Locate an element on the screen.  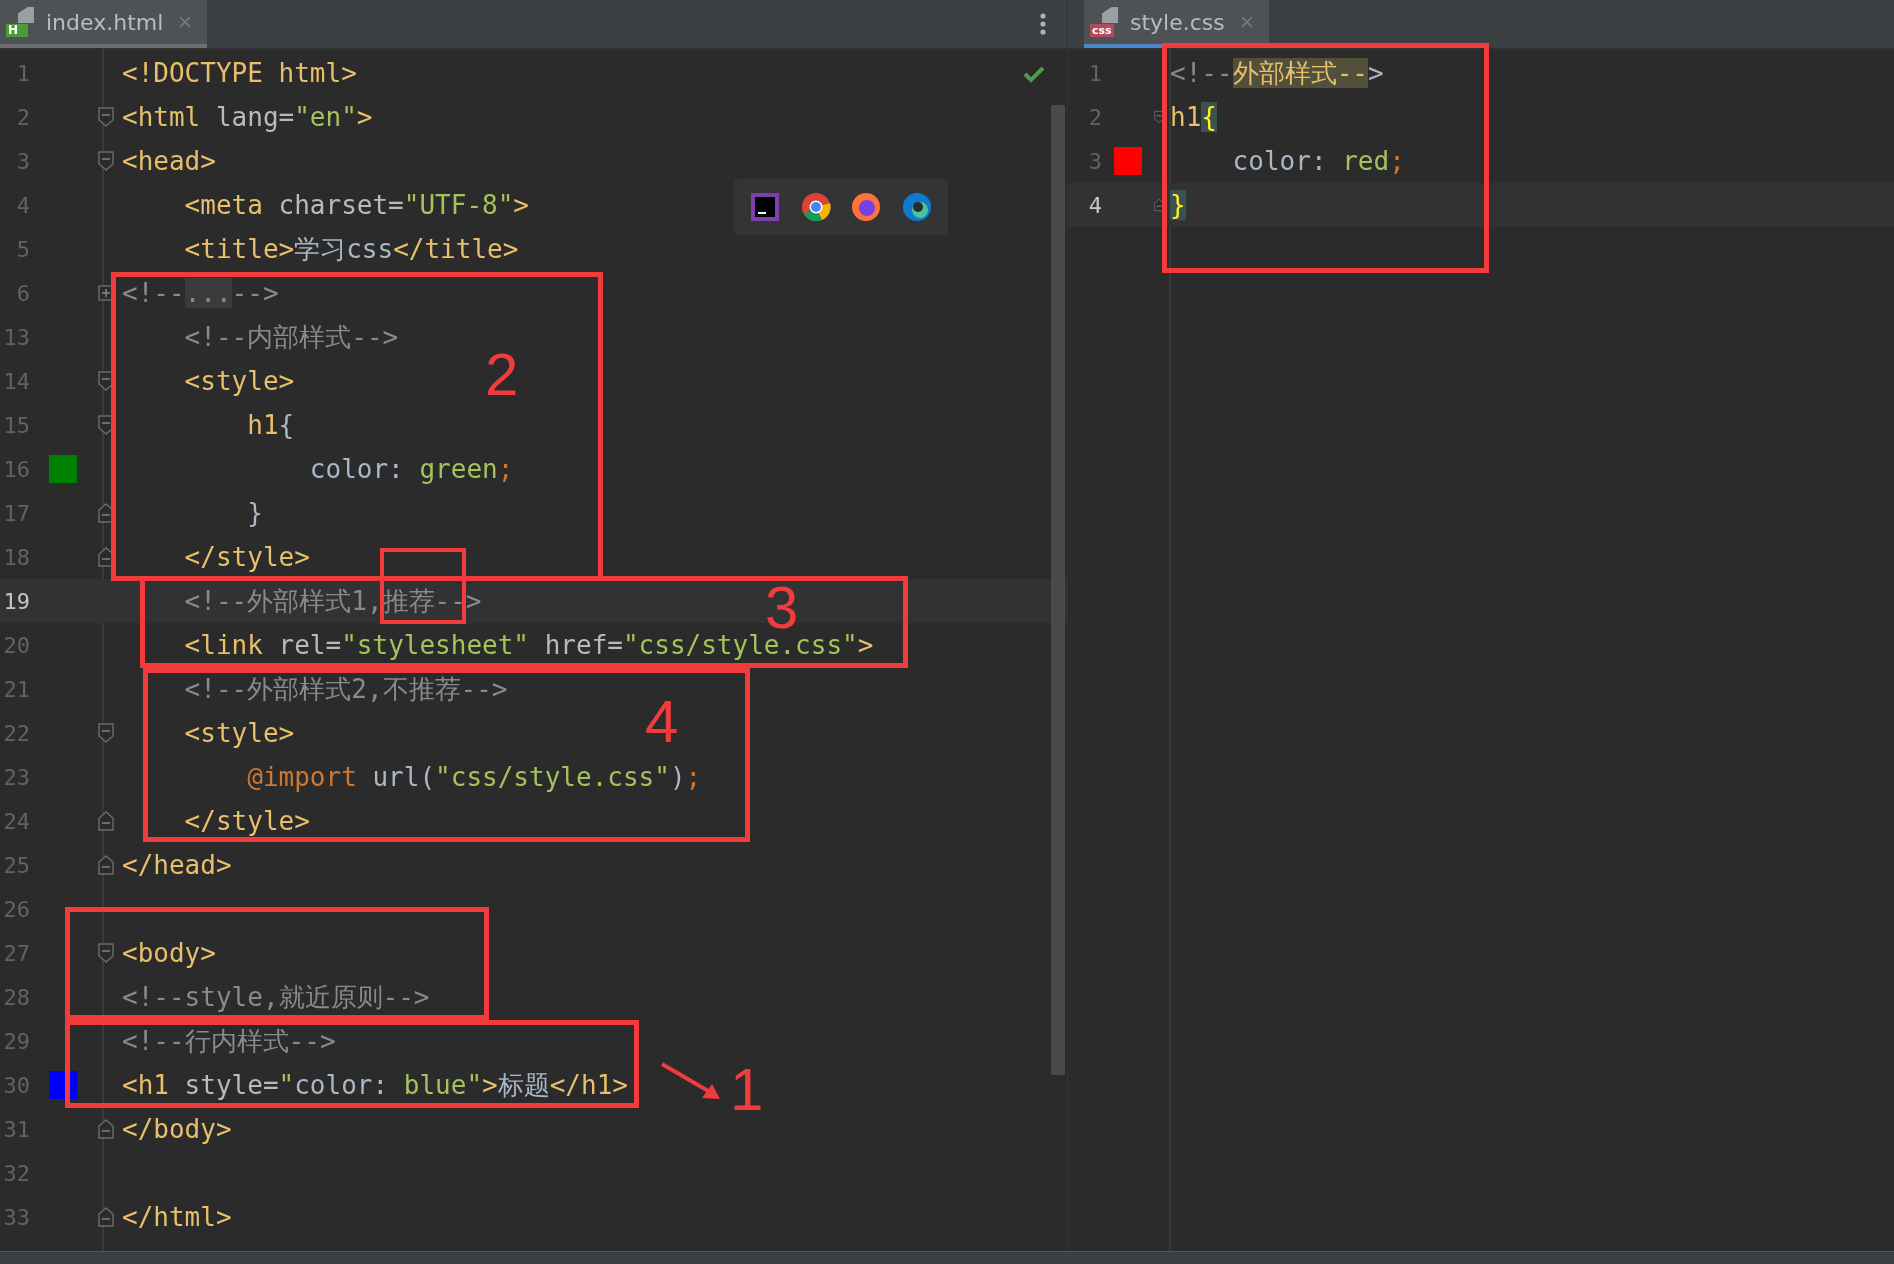
check-icon is located at coordinates (1034, 74).